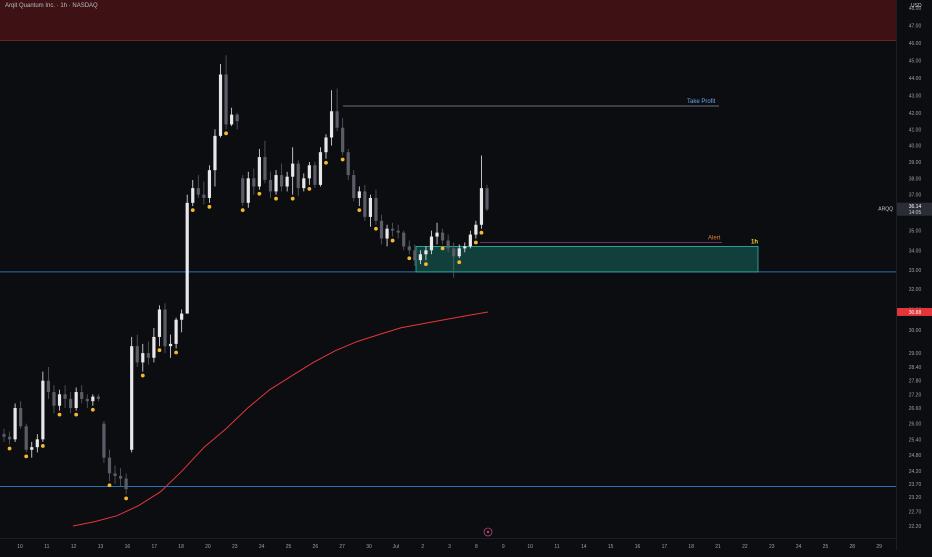  Describe the element at coordinates (915, 513) in the screenshot. I see `price-tick-label: 22.70` at that location.